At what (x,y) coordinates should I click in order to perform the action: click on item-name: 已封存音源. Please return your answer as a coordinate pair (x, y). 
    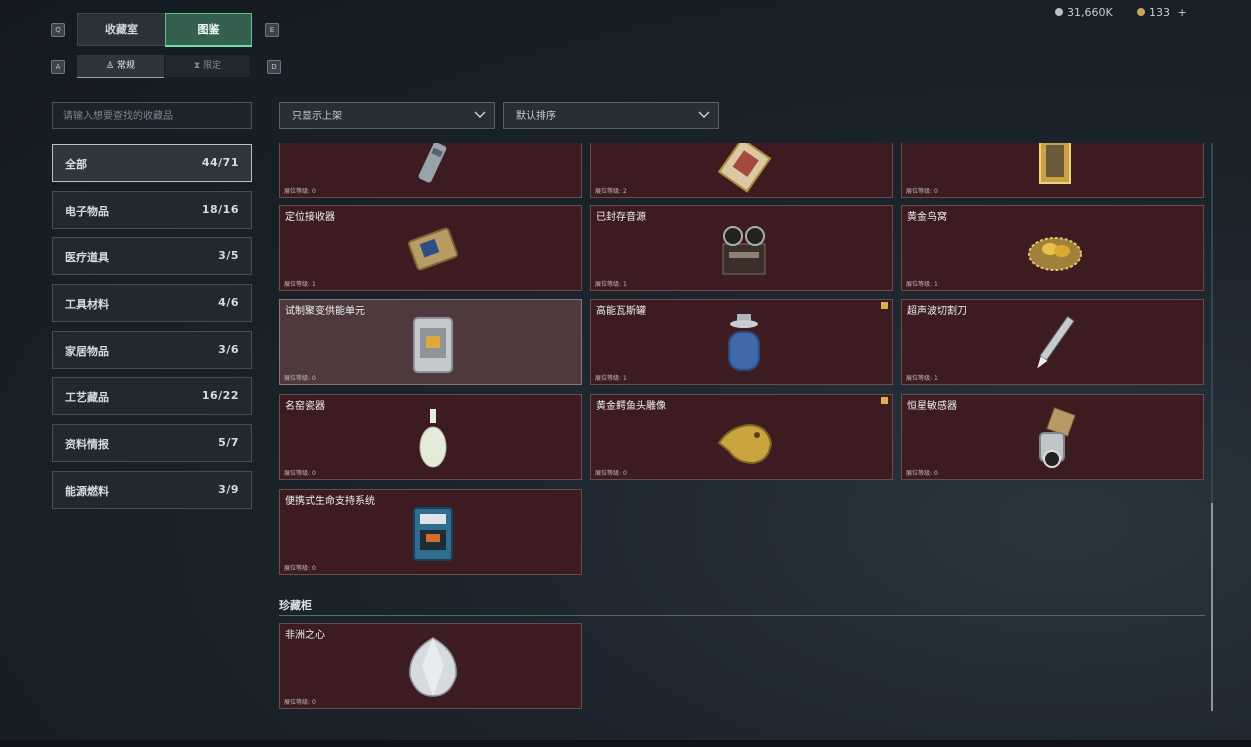
    Looking at the image, I should click on (621, 217).